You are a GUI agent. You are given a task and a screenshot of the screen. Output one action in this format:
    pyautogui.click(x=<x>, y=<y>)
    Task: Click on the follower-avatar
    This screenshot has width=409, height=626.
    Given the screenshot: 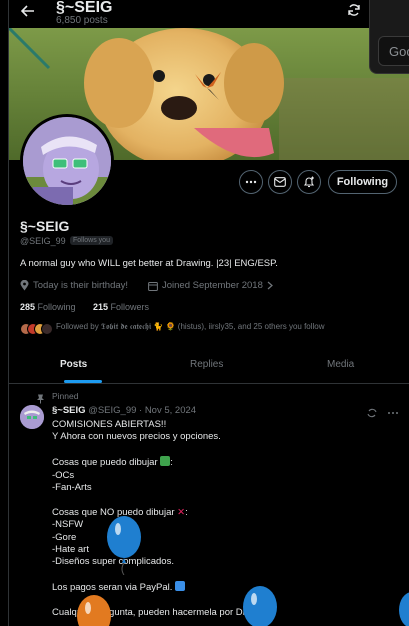 What is the action you would take?
    pyautogui.click(x=47, y=329)
    